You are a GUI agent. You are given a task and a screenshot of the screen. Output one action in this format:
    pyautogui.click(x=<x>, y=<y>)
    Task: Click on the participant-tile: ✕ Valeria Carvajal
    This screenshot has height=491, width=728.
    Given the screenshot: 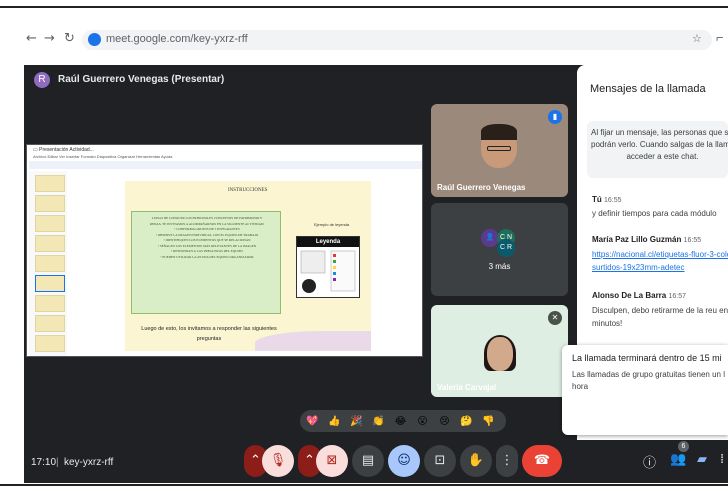 What is the action you would take?
    pyautogui.click(x=499, y=351)
    